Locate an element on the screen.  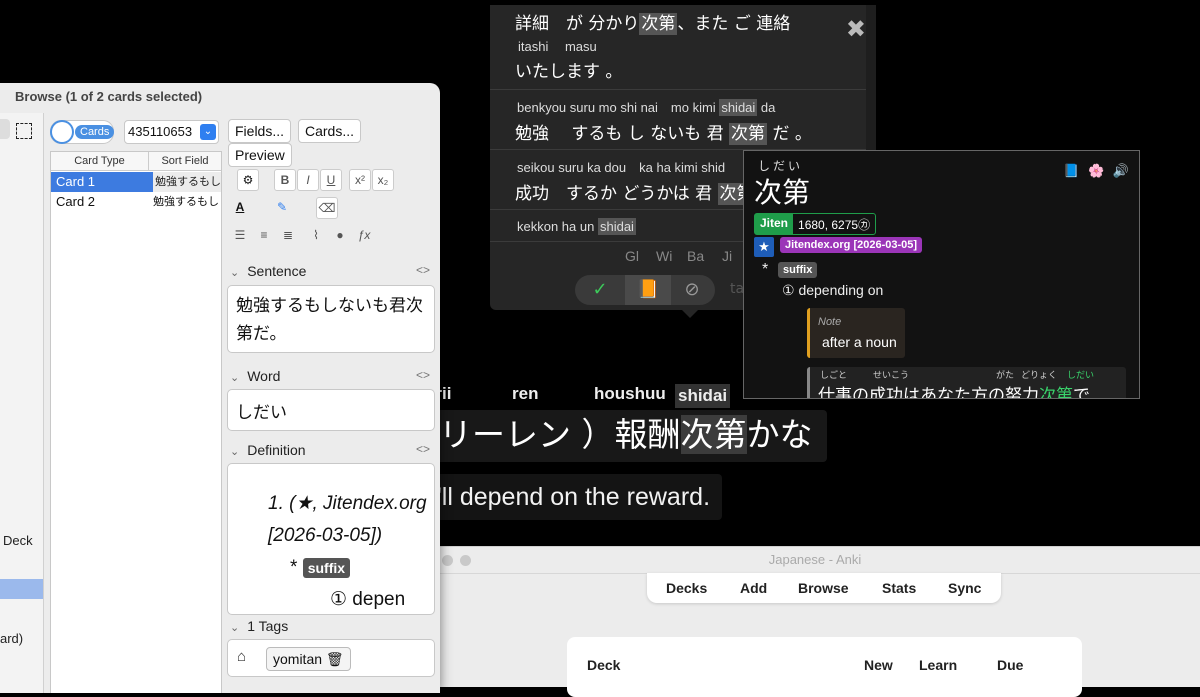
subtitle-row: 詳細 が 分かり 次第 、また ご 連絡 itashi masu いたします 。 is located at coordinates (678, 47).